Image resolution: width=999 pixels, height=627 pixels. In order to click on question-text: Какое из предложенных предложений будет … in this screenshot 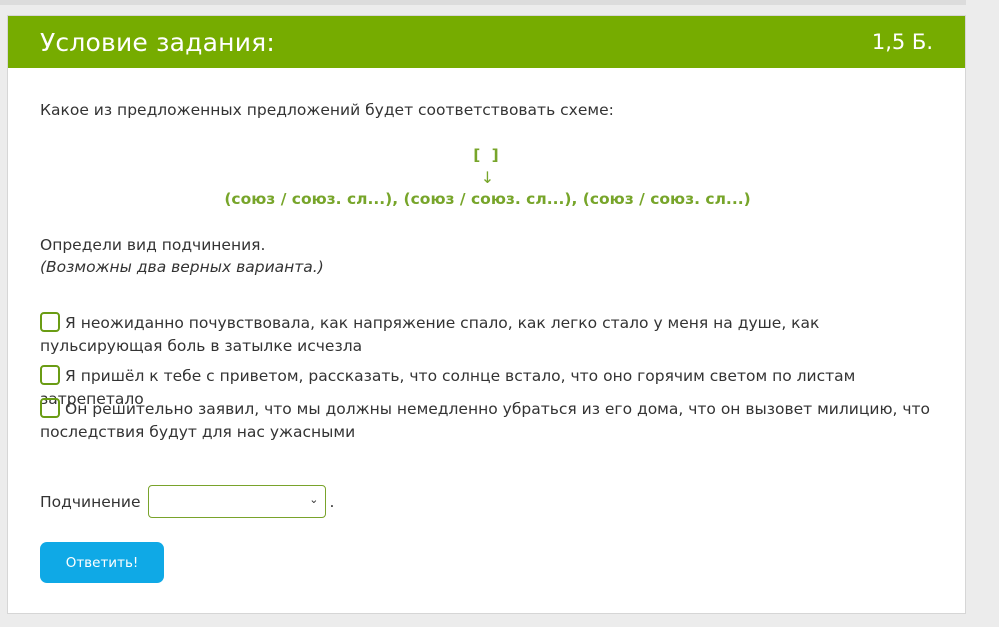, I will do `click(327, 110)`.